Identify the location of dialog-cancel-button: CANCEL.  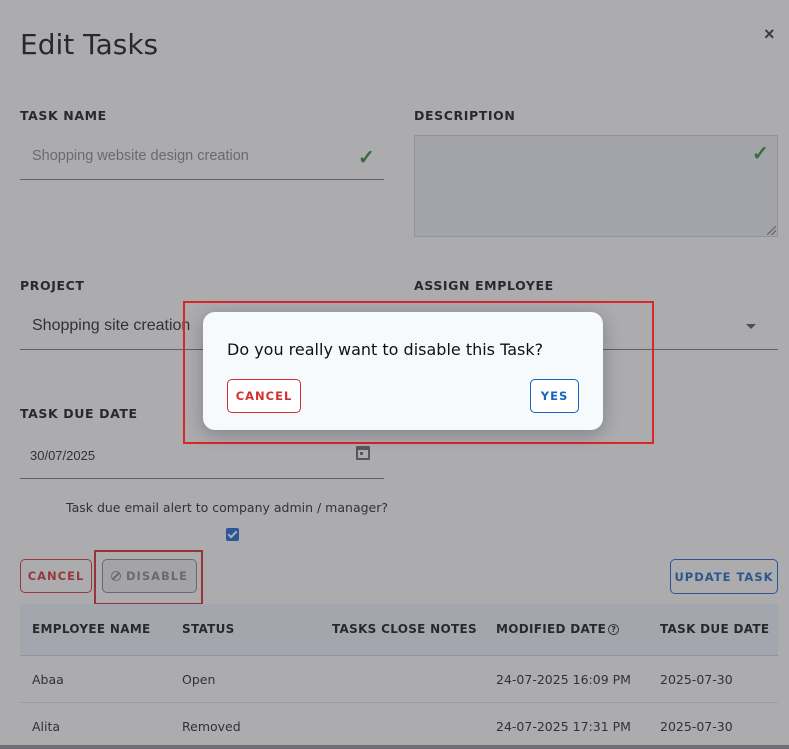
(264, 396).